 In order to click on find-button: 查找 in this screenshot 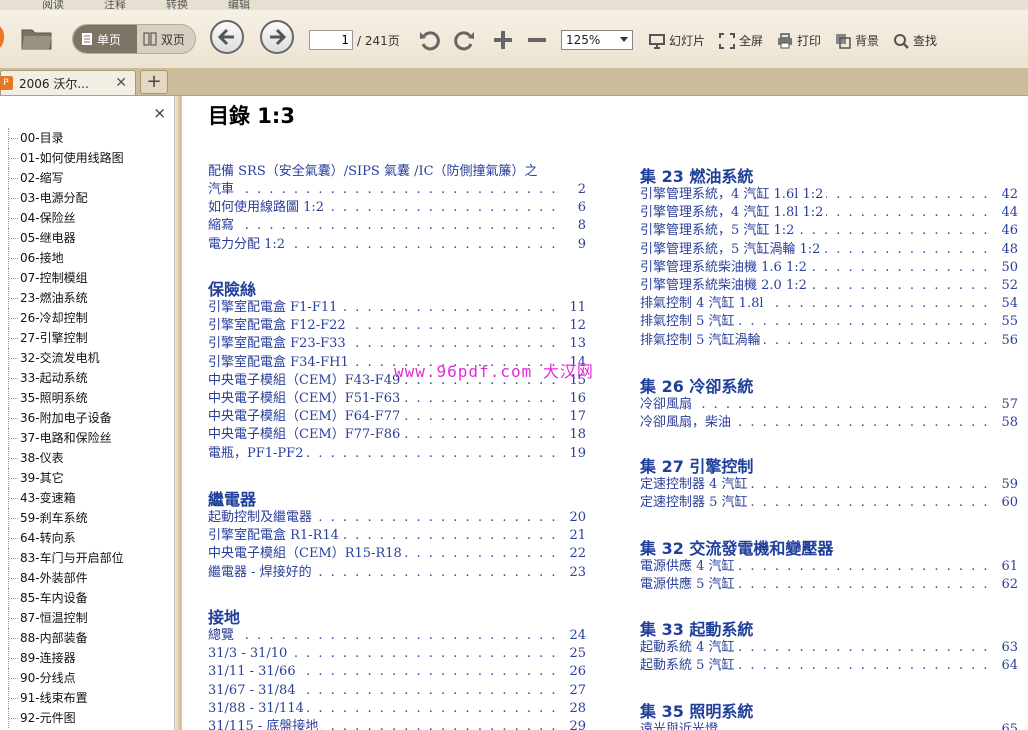, I will do `click(915, 40)`.